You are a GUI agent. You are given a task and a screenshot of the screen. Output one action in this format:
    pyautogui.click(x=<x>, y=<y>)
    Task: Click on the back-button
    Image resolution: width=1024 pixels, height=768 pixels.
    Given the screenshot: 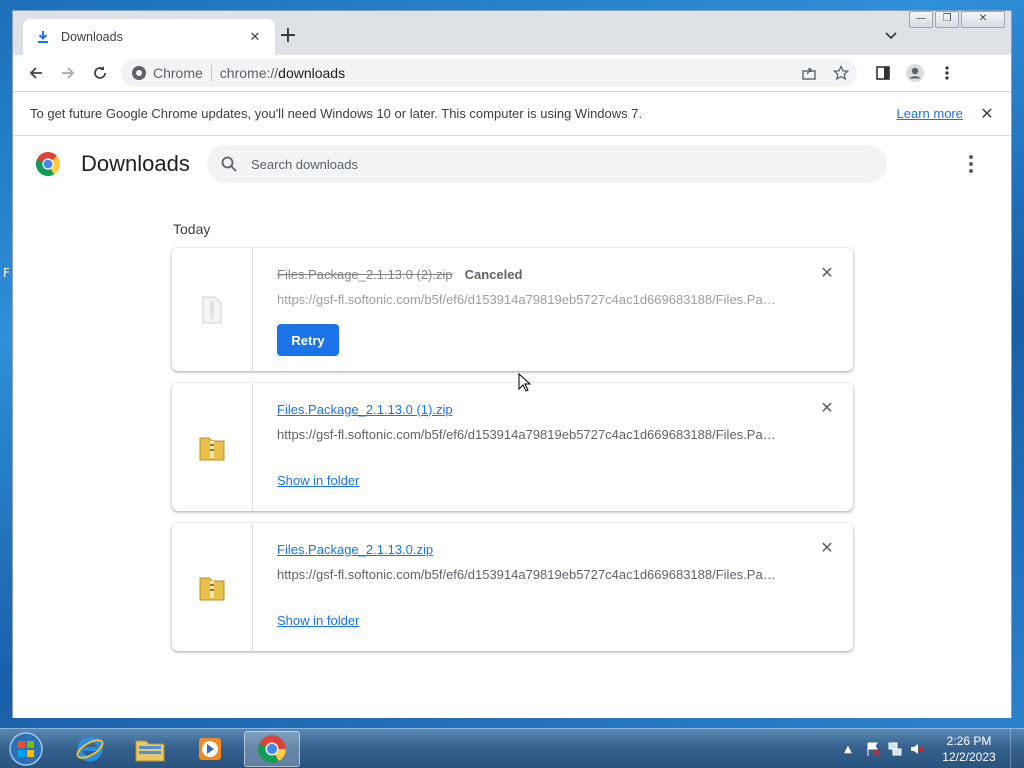 What is the action you would take?
    pyautogui.click(x=36, y=73)
    